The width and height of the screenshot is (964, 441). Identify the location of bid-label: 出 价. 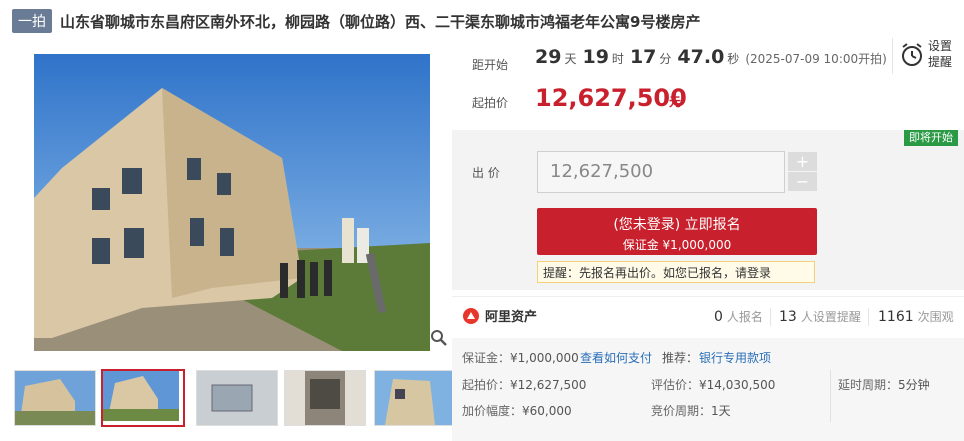
(486, 173).